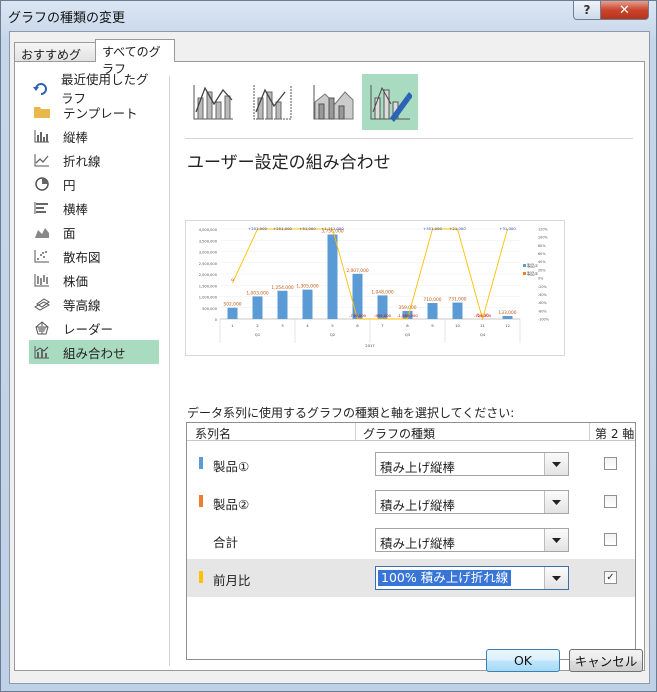 The image size is (657, 692). What do you see at coordinates (543, 238) in the screenshot?
I see `y2-tick-label: 100%` at bounding box center [543, 238].